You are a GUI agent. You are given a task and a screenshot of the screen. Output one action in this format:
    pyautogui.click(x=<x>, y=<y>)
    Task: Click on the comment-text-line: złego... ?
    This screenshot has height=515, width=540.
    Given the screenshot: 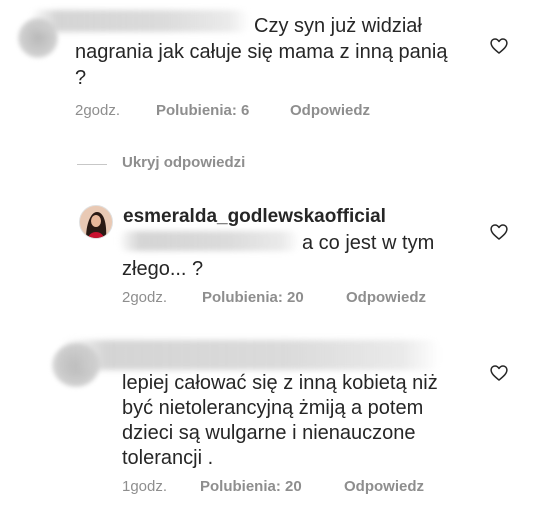 What is the action you would take?
    pyautogui.click(x=163, y=269)
    